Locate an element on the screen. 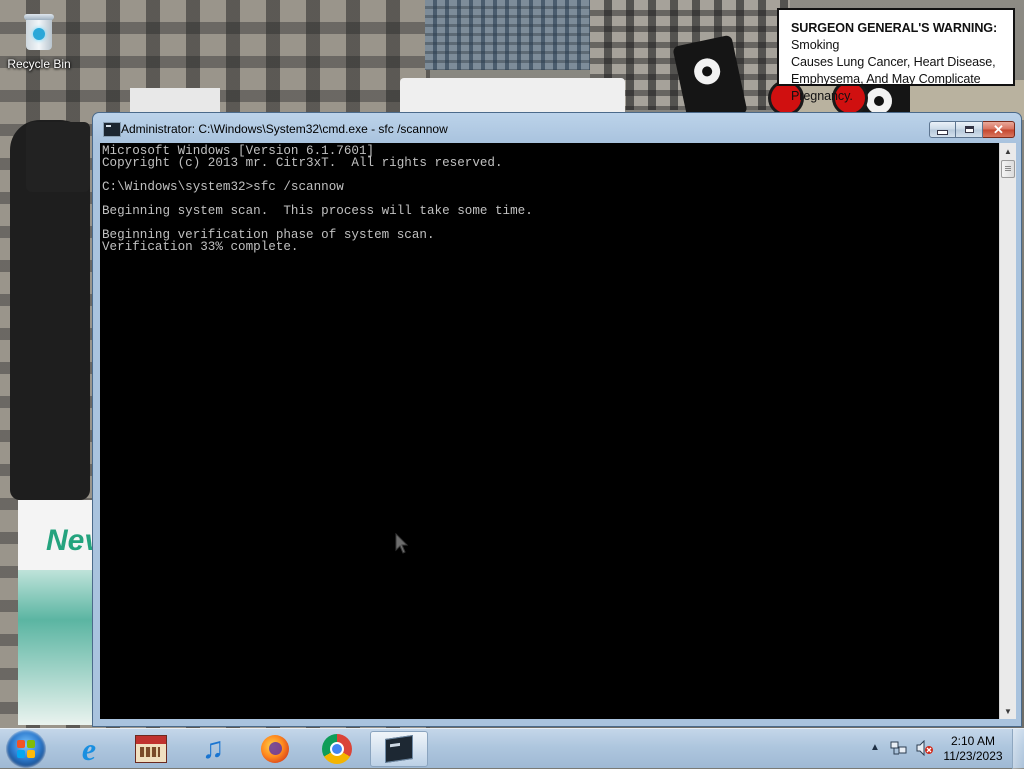 The image size is (1024, 769). close-icon: ✕ is located at coordinates (998, 129).